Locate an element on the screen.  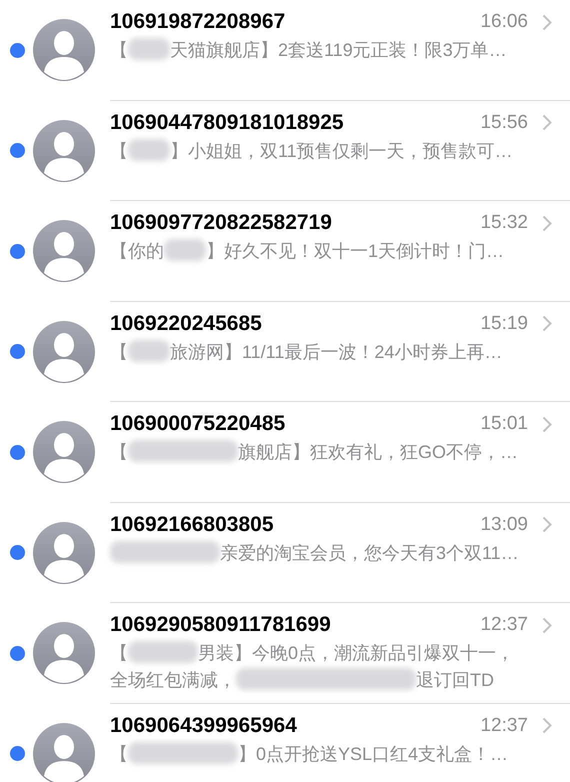
message-time: 16:06 is located at coordinates (504, 22).